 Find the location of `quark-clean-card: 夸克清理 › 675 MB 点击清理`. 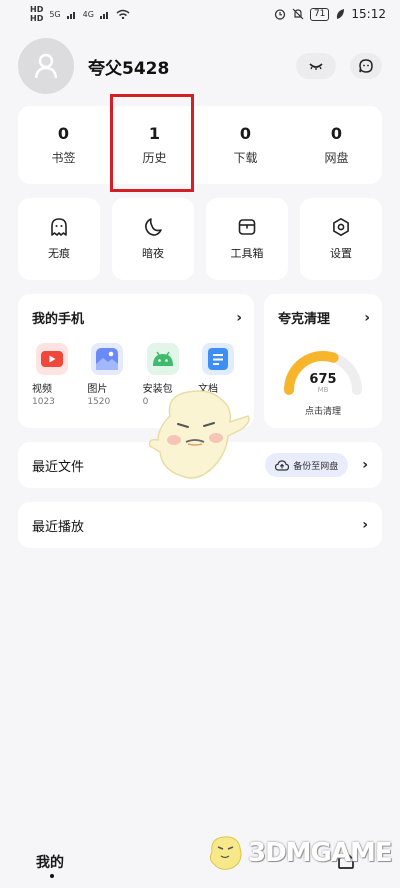

quark-clean-card: 夸克清理 › 675 MB 点击清理 is located at coordinates (323, 361).